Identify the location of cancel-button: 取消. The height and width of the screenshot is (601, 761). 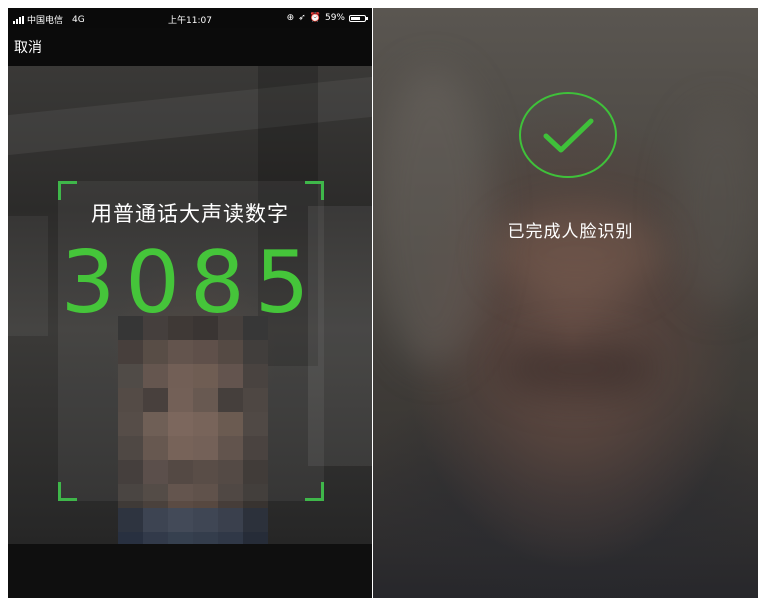
(28, 47).